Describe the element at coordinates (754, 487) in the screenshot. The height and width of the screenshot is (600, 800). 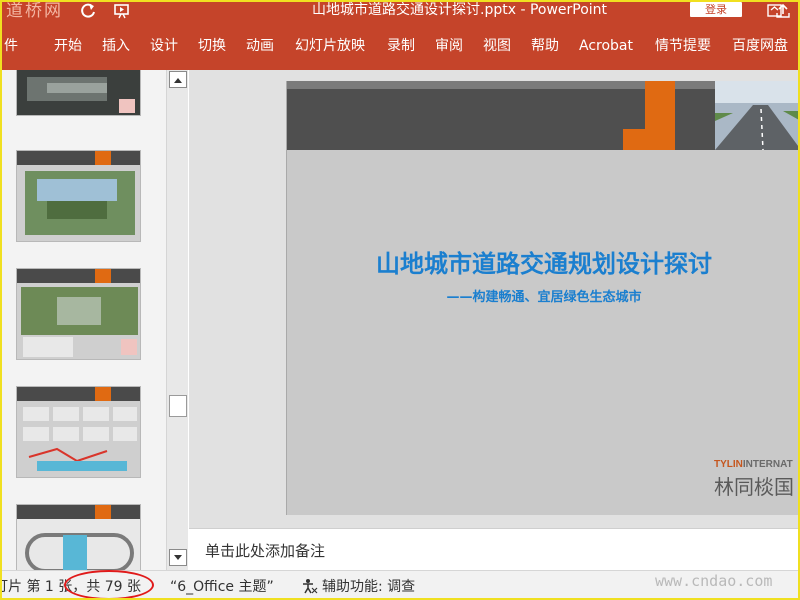
I see `company-logo-cn: 林同棪国` at that location.